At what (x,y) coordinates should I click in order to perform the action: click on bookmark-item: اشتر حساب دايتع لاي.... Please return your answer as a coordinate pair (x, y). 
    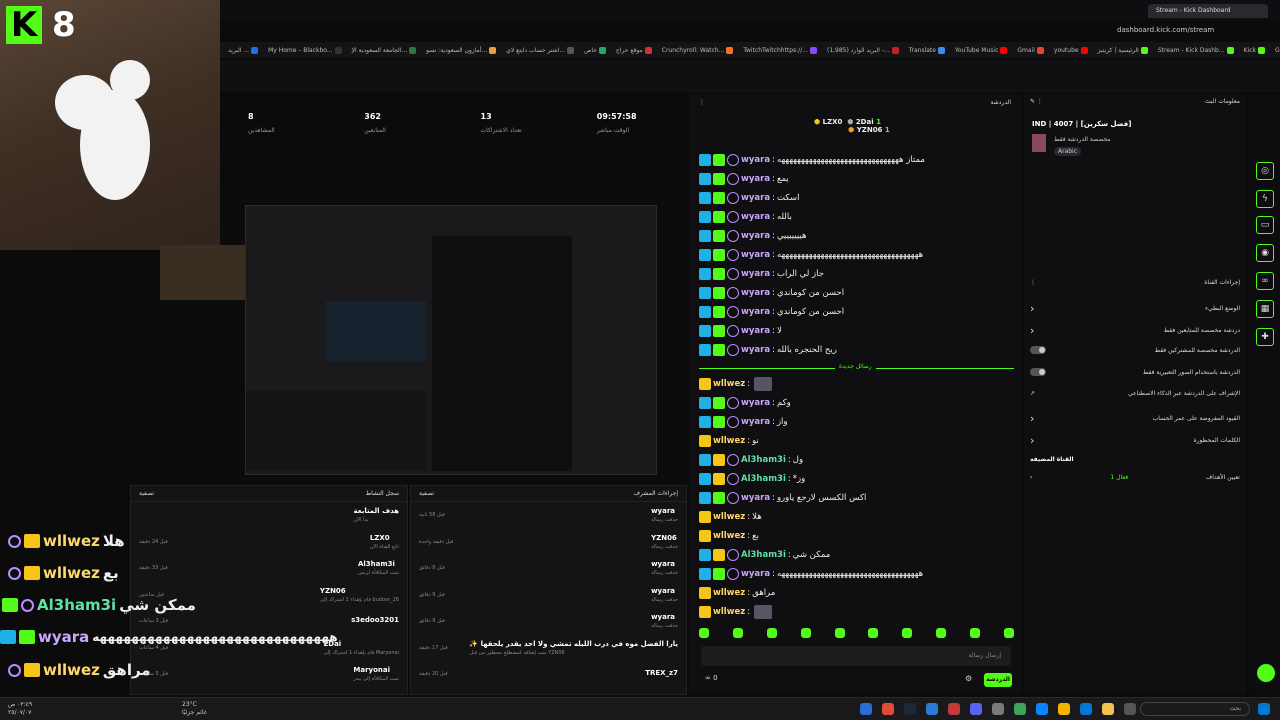
    Looking at the image, I should click on (540, 50).